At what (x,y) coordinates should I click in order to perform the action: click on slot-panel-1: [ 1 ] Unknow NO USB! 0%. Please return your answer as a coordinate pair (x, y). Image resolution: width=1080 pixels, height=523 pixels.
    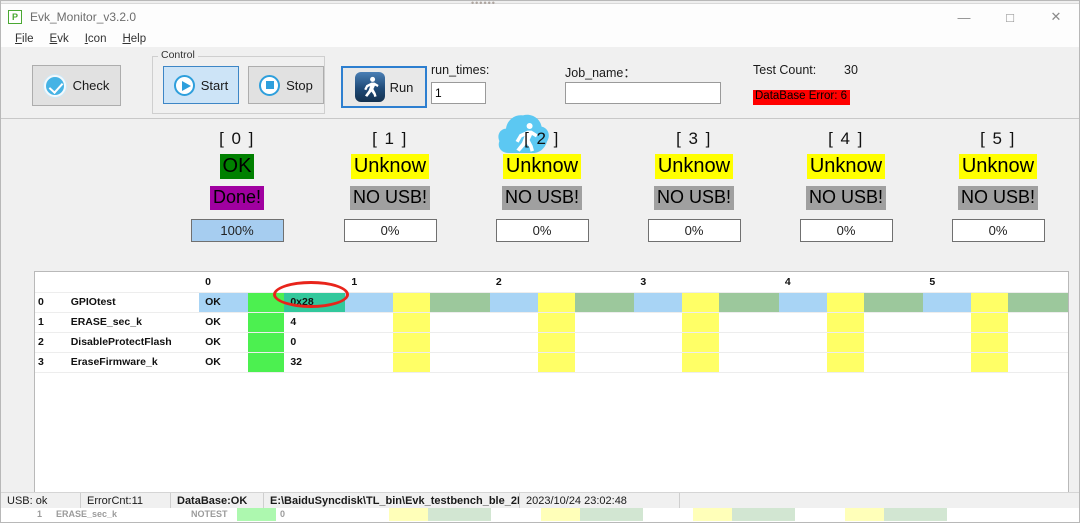
    Looking at the image, I should click on (390, 184).